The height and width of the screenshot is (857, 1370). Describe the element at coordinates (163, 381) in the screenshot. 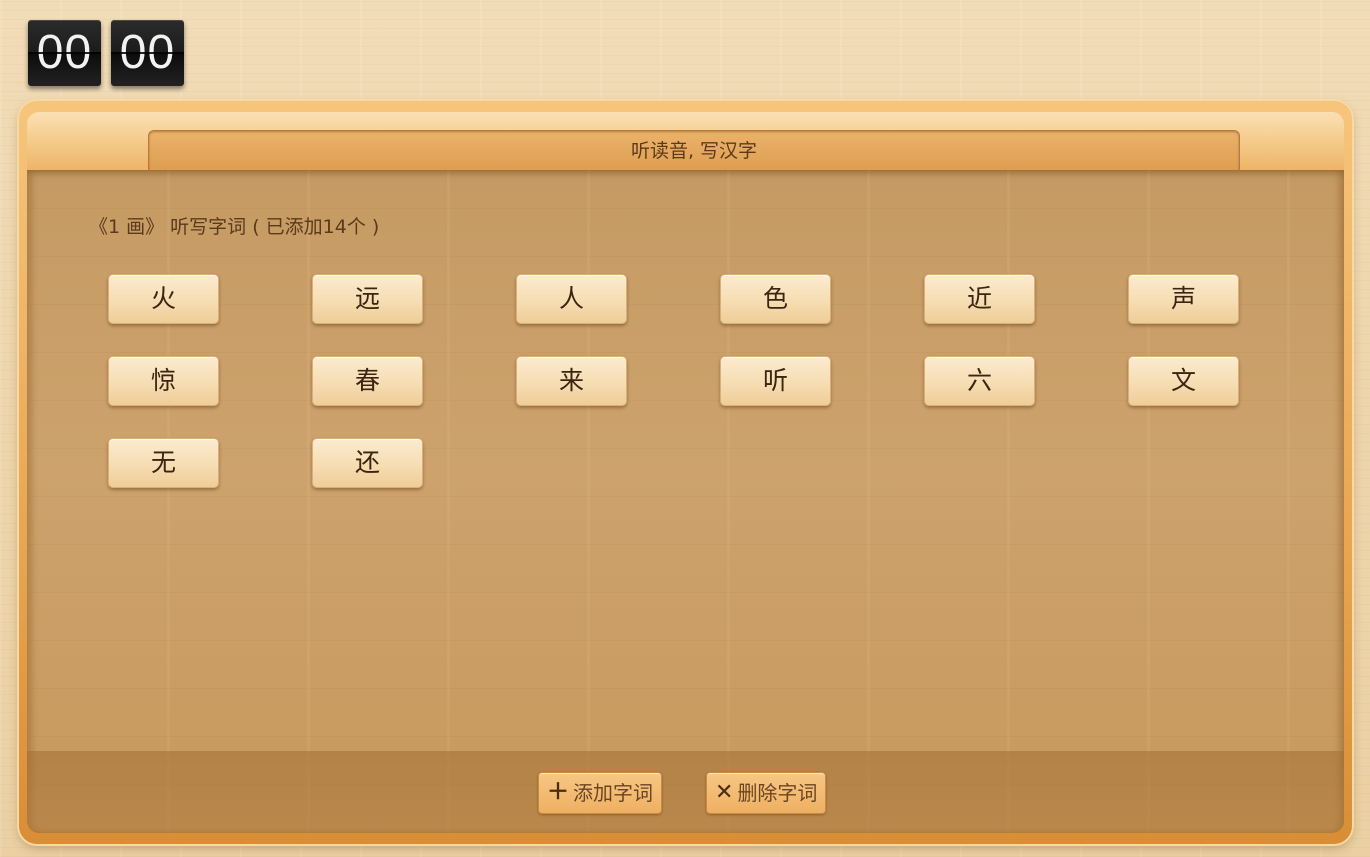

I see `word-button: 惊` at that location.